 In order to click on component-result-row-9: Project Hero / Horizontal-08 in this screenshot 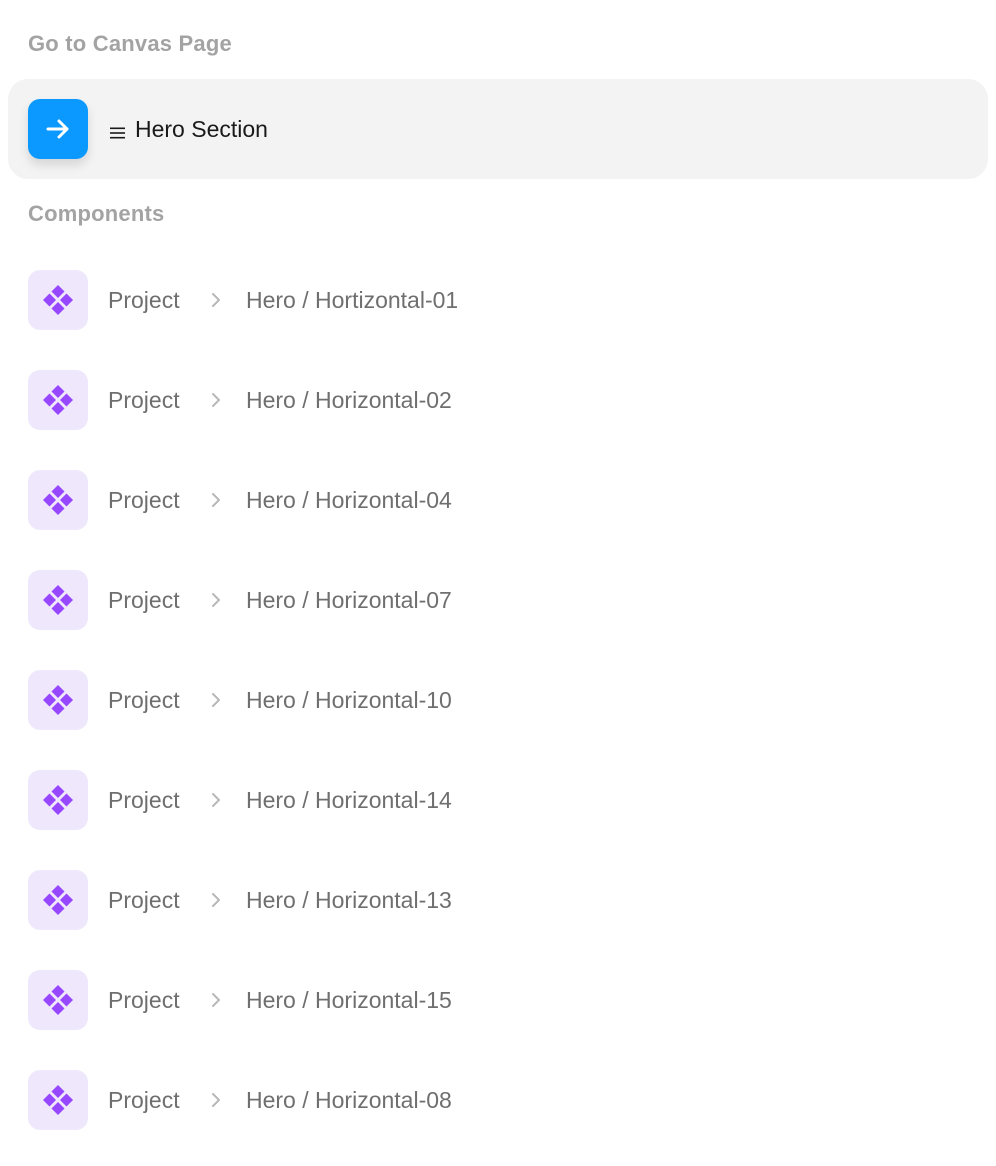, I will do `click(498, 1100)`.